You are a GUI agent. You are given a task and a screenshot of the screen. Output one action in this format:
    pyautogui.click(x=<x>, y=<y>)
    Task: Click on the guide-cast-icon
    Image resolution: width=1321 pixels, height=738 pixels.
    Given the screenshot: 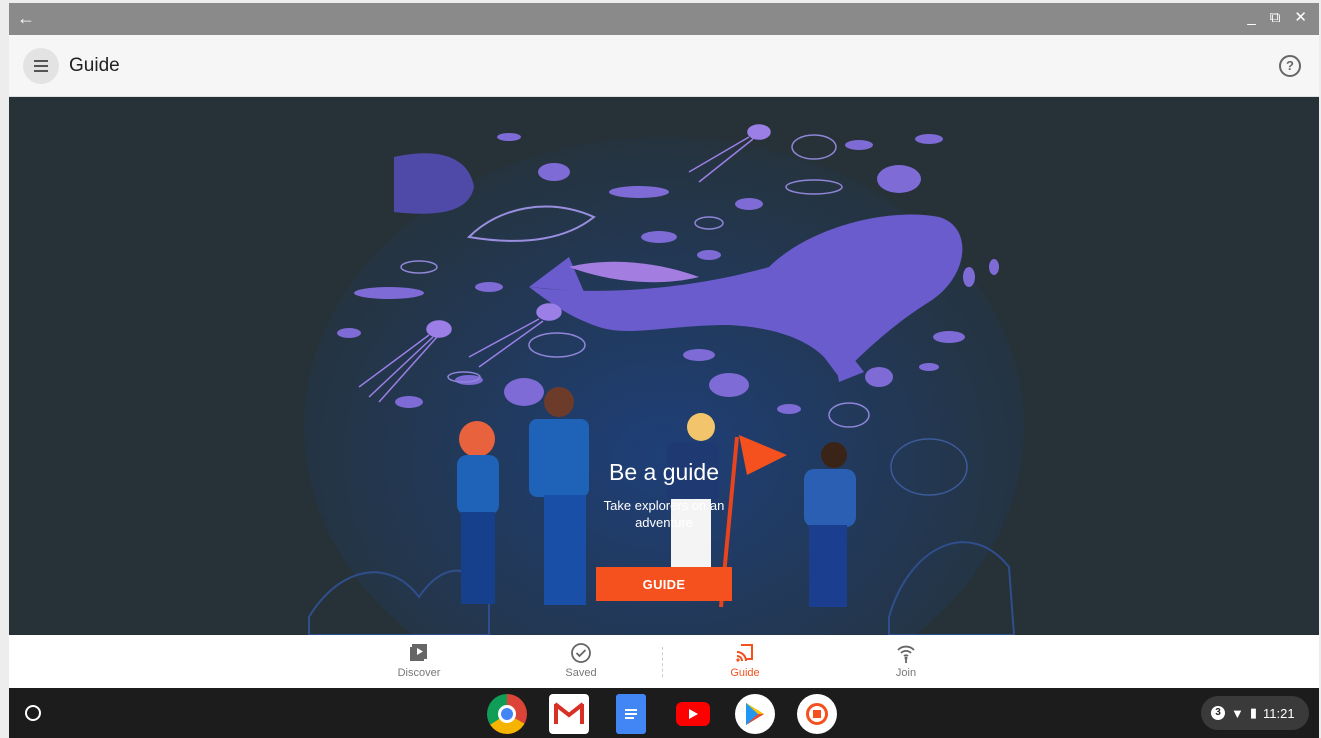 What is the action you would take?
    pyautogui.click(x=745, y=653)
    